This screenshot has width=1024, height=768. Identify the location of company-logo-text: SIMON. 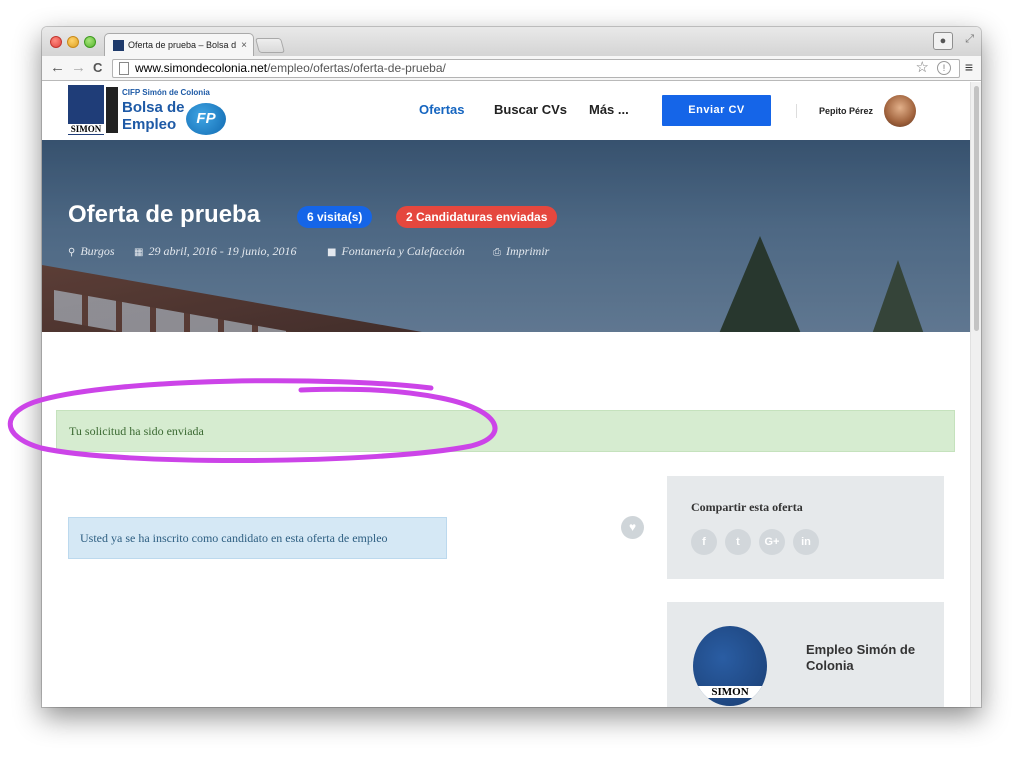
(730, 692).